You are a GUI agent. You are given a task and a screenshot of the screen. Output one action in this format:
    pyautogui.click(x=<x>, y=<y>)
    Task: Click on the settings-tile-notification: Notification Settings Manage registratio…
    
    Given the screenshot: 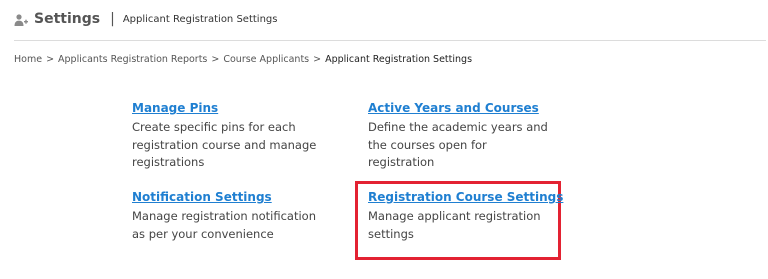 What is the action you would take?
    pyautogui.click(x=227, y=216)
    